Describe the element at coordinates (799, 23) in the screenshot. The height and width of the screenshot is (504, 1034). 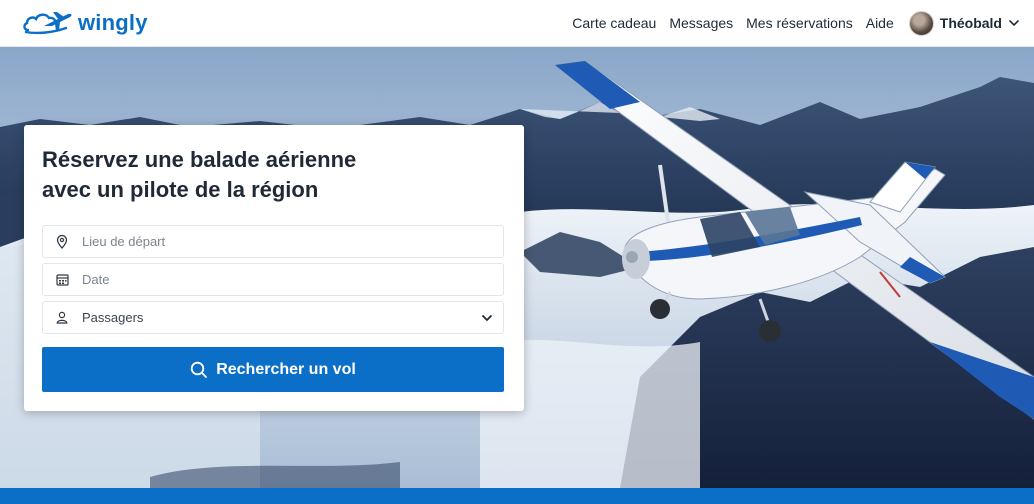
I see `nav-link-reservations: Mes réservations` at that location.